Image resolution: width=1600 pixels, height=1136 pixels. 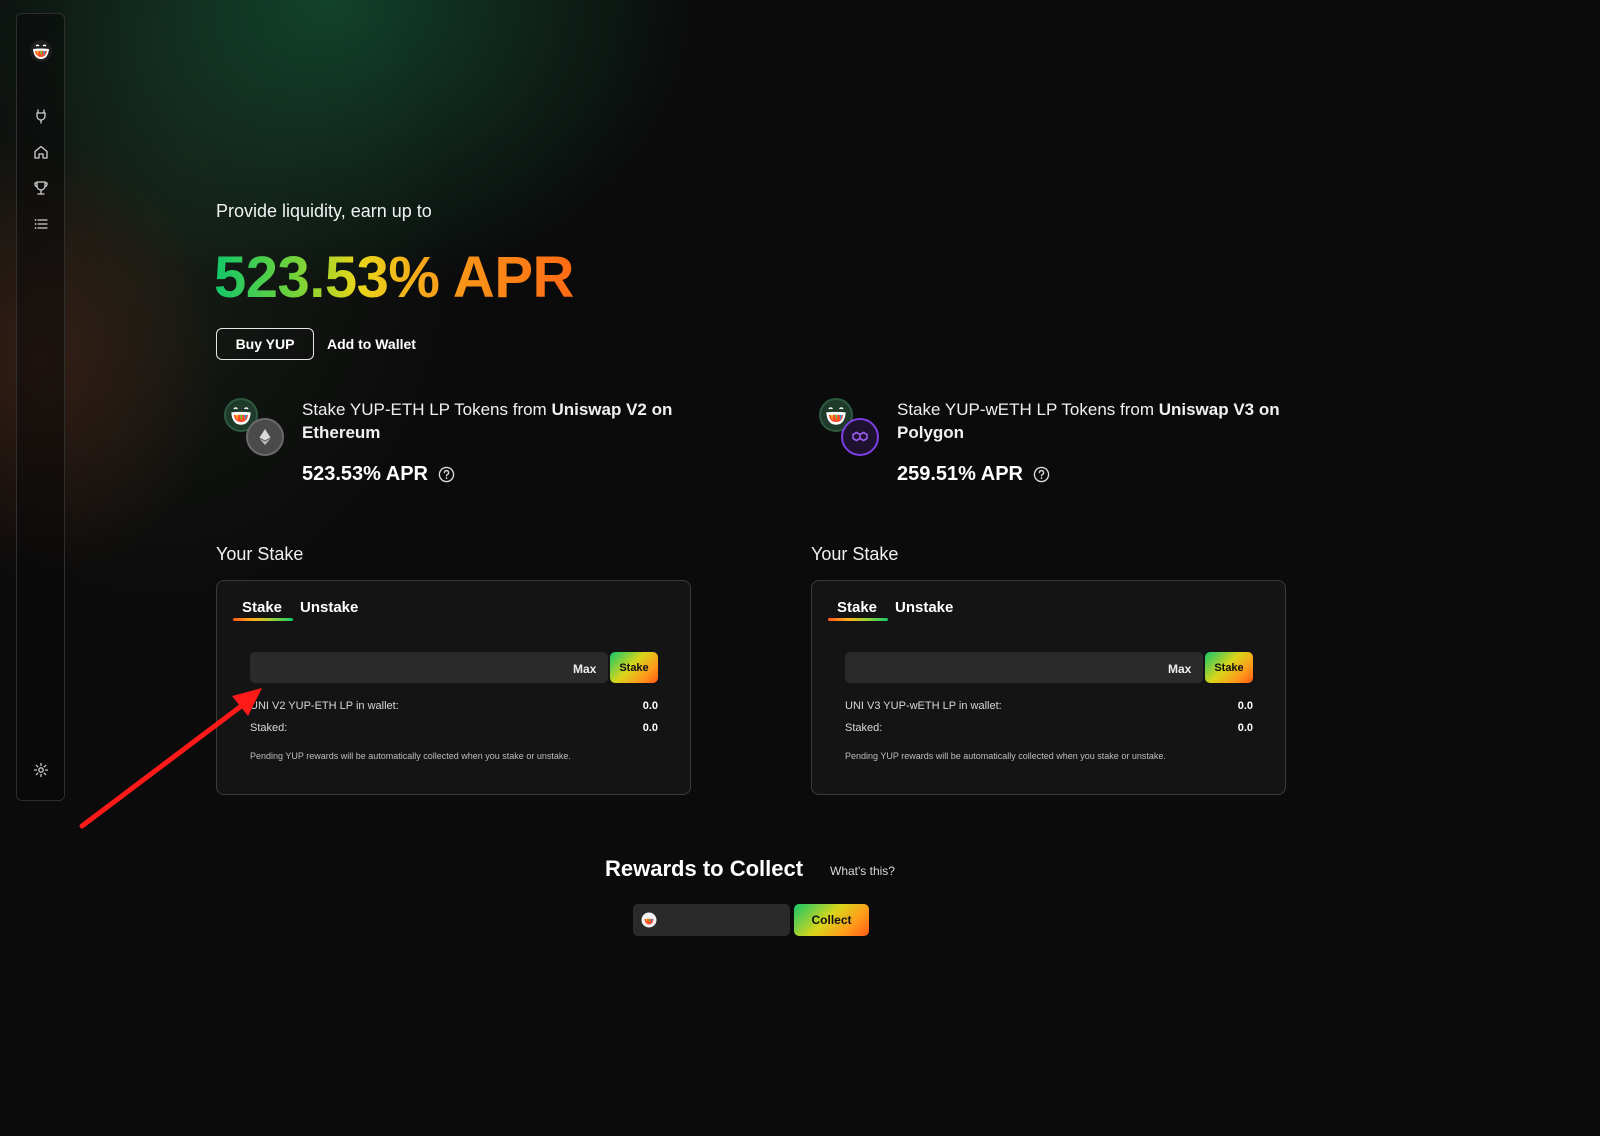 What do you see at coordinates (324, 211) in the screenshot?
I see `hero-subtitle: Provide liquidity, earn up to` at bounding box center [324, 211].